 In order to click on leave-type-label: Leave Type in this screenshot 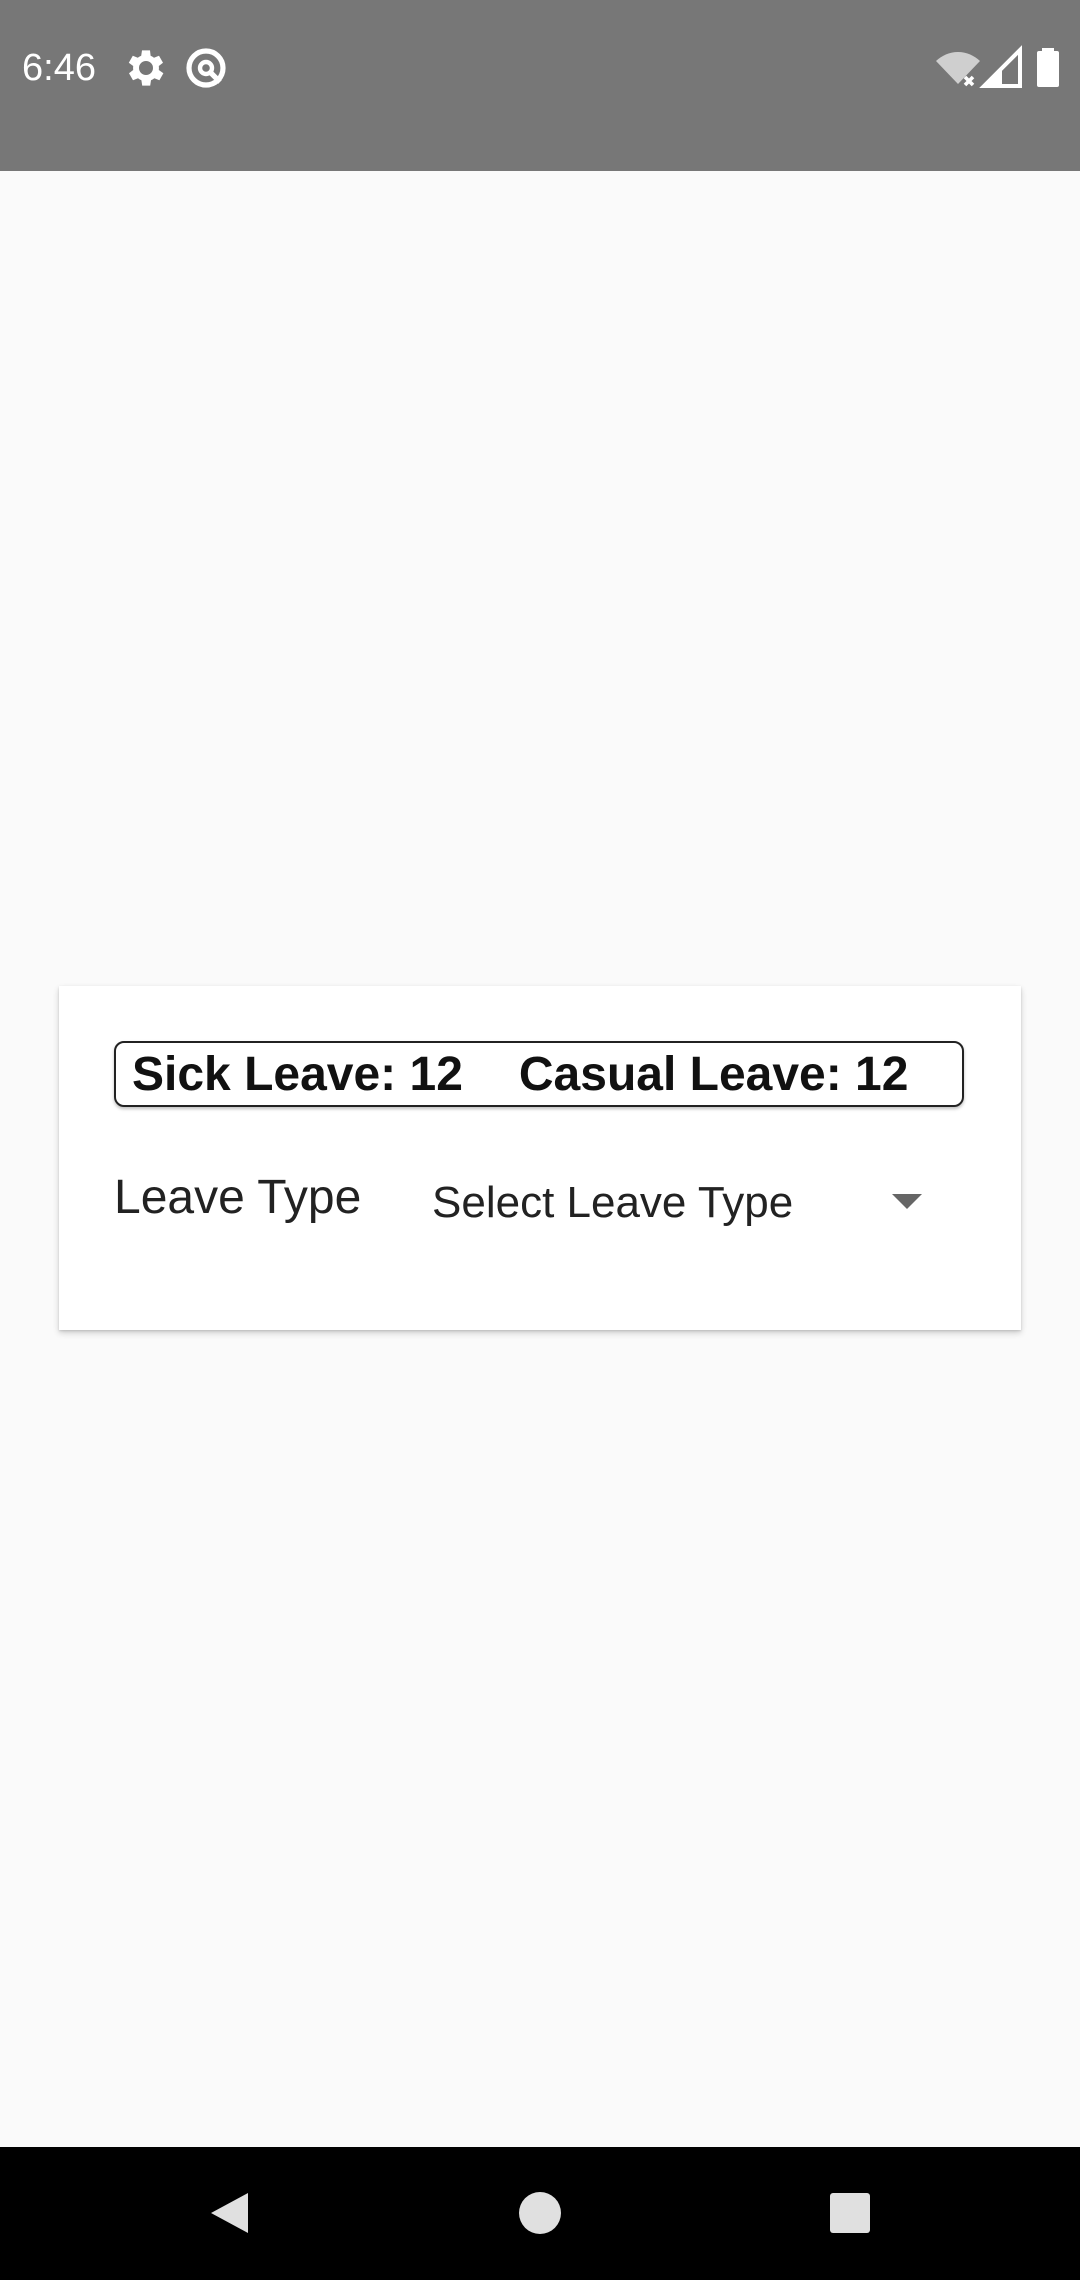, I will do `click(238, 1197)`.